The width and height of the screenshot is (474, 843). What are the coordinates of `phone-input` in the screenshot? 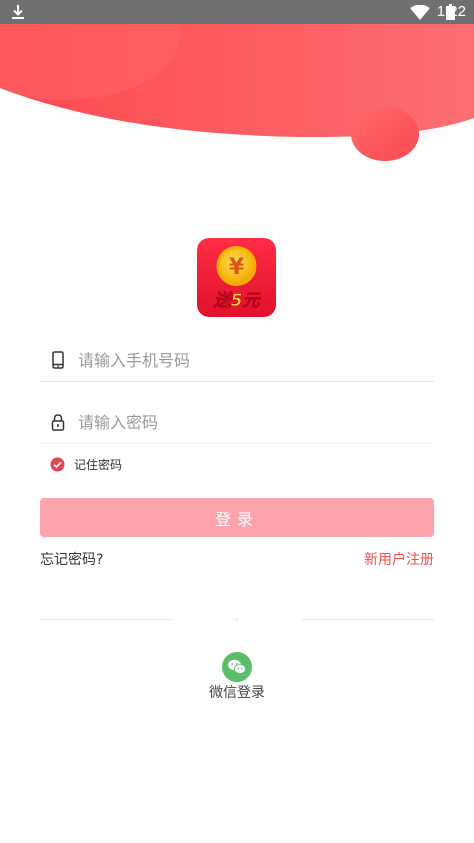 It's located at (253, 360).